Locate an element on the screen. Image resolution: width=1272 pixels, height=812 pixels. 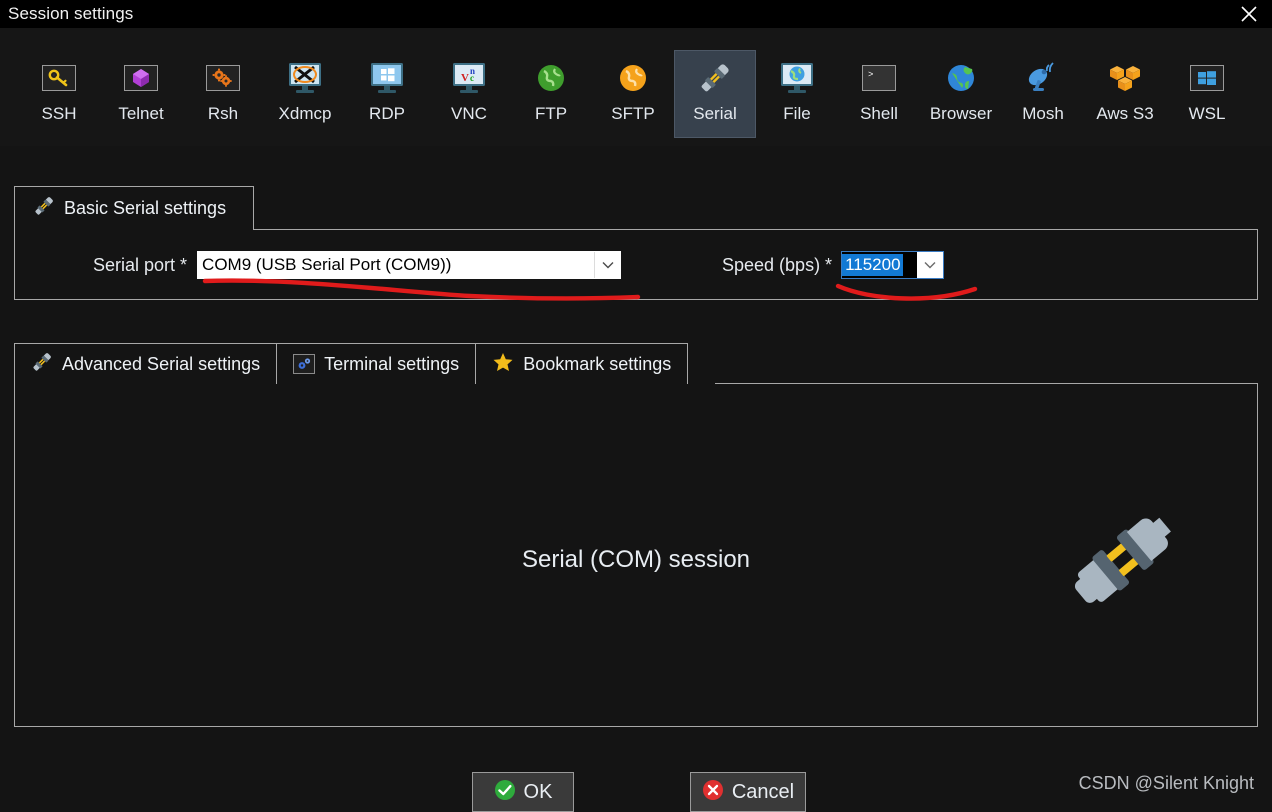
session-type-serial: Serial is located at coordinates (715, 94).